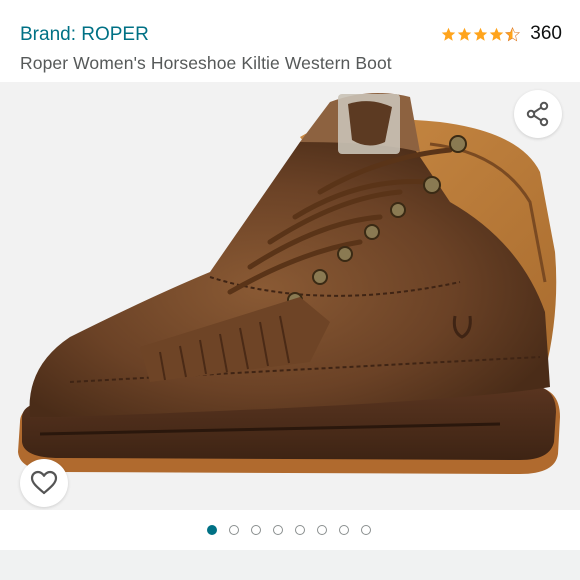 This screenshot has height=580, width=580. I want to click on star-rating, so click(481, 34).